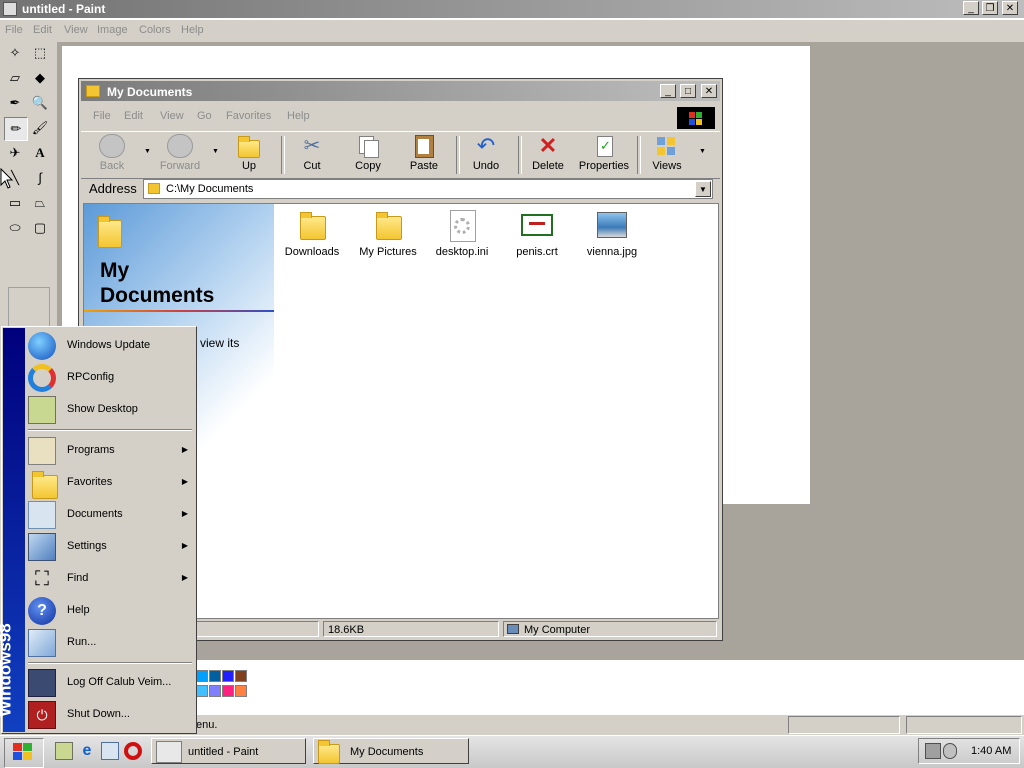  I want to click on views-icon, so click(667, 146).